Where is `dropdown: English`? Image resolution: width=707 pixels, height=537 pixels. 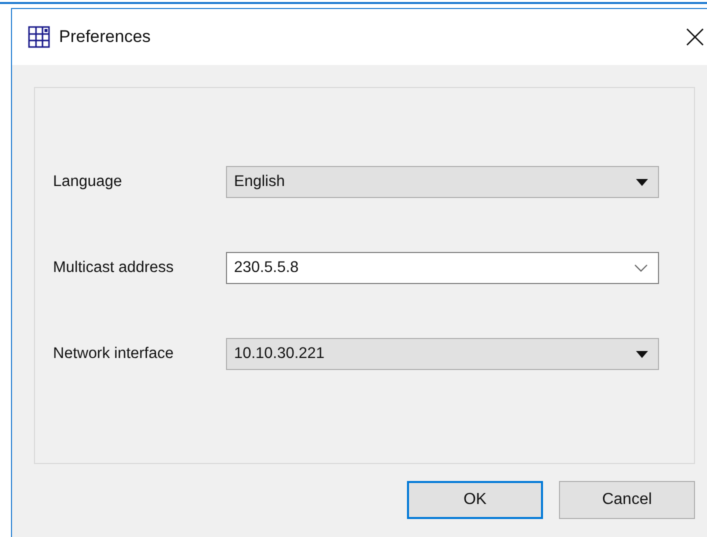
dropdown: English is located at coordinates (442, 182).